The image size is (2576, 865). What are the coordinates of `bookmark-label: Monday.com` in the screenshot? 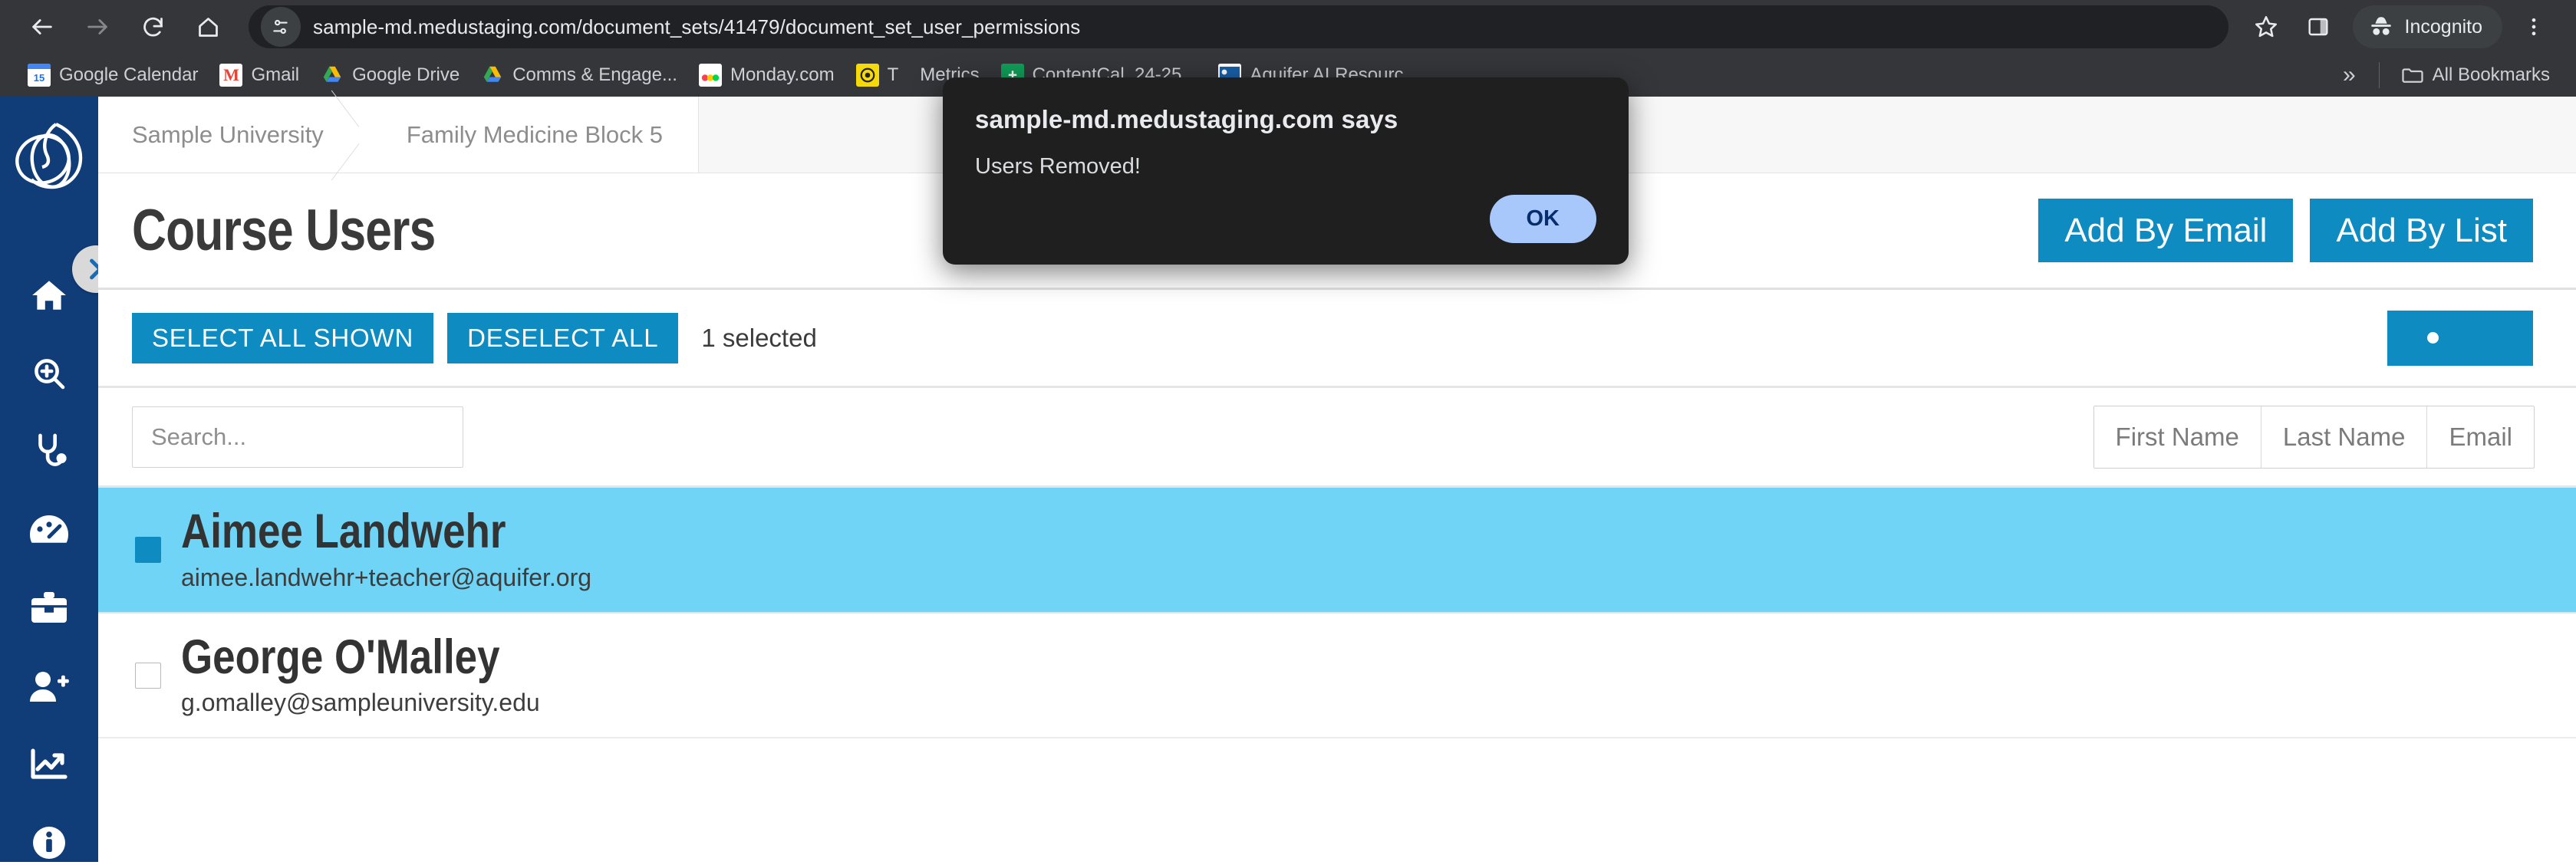 It's located at (782, 74).